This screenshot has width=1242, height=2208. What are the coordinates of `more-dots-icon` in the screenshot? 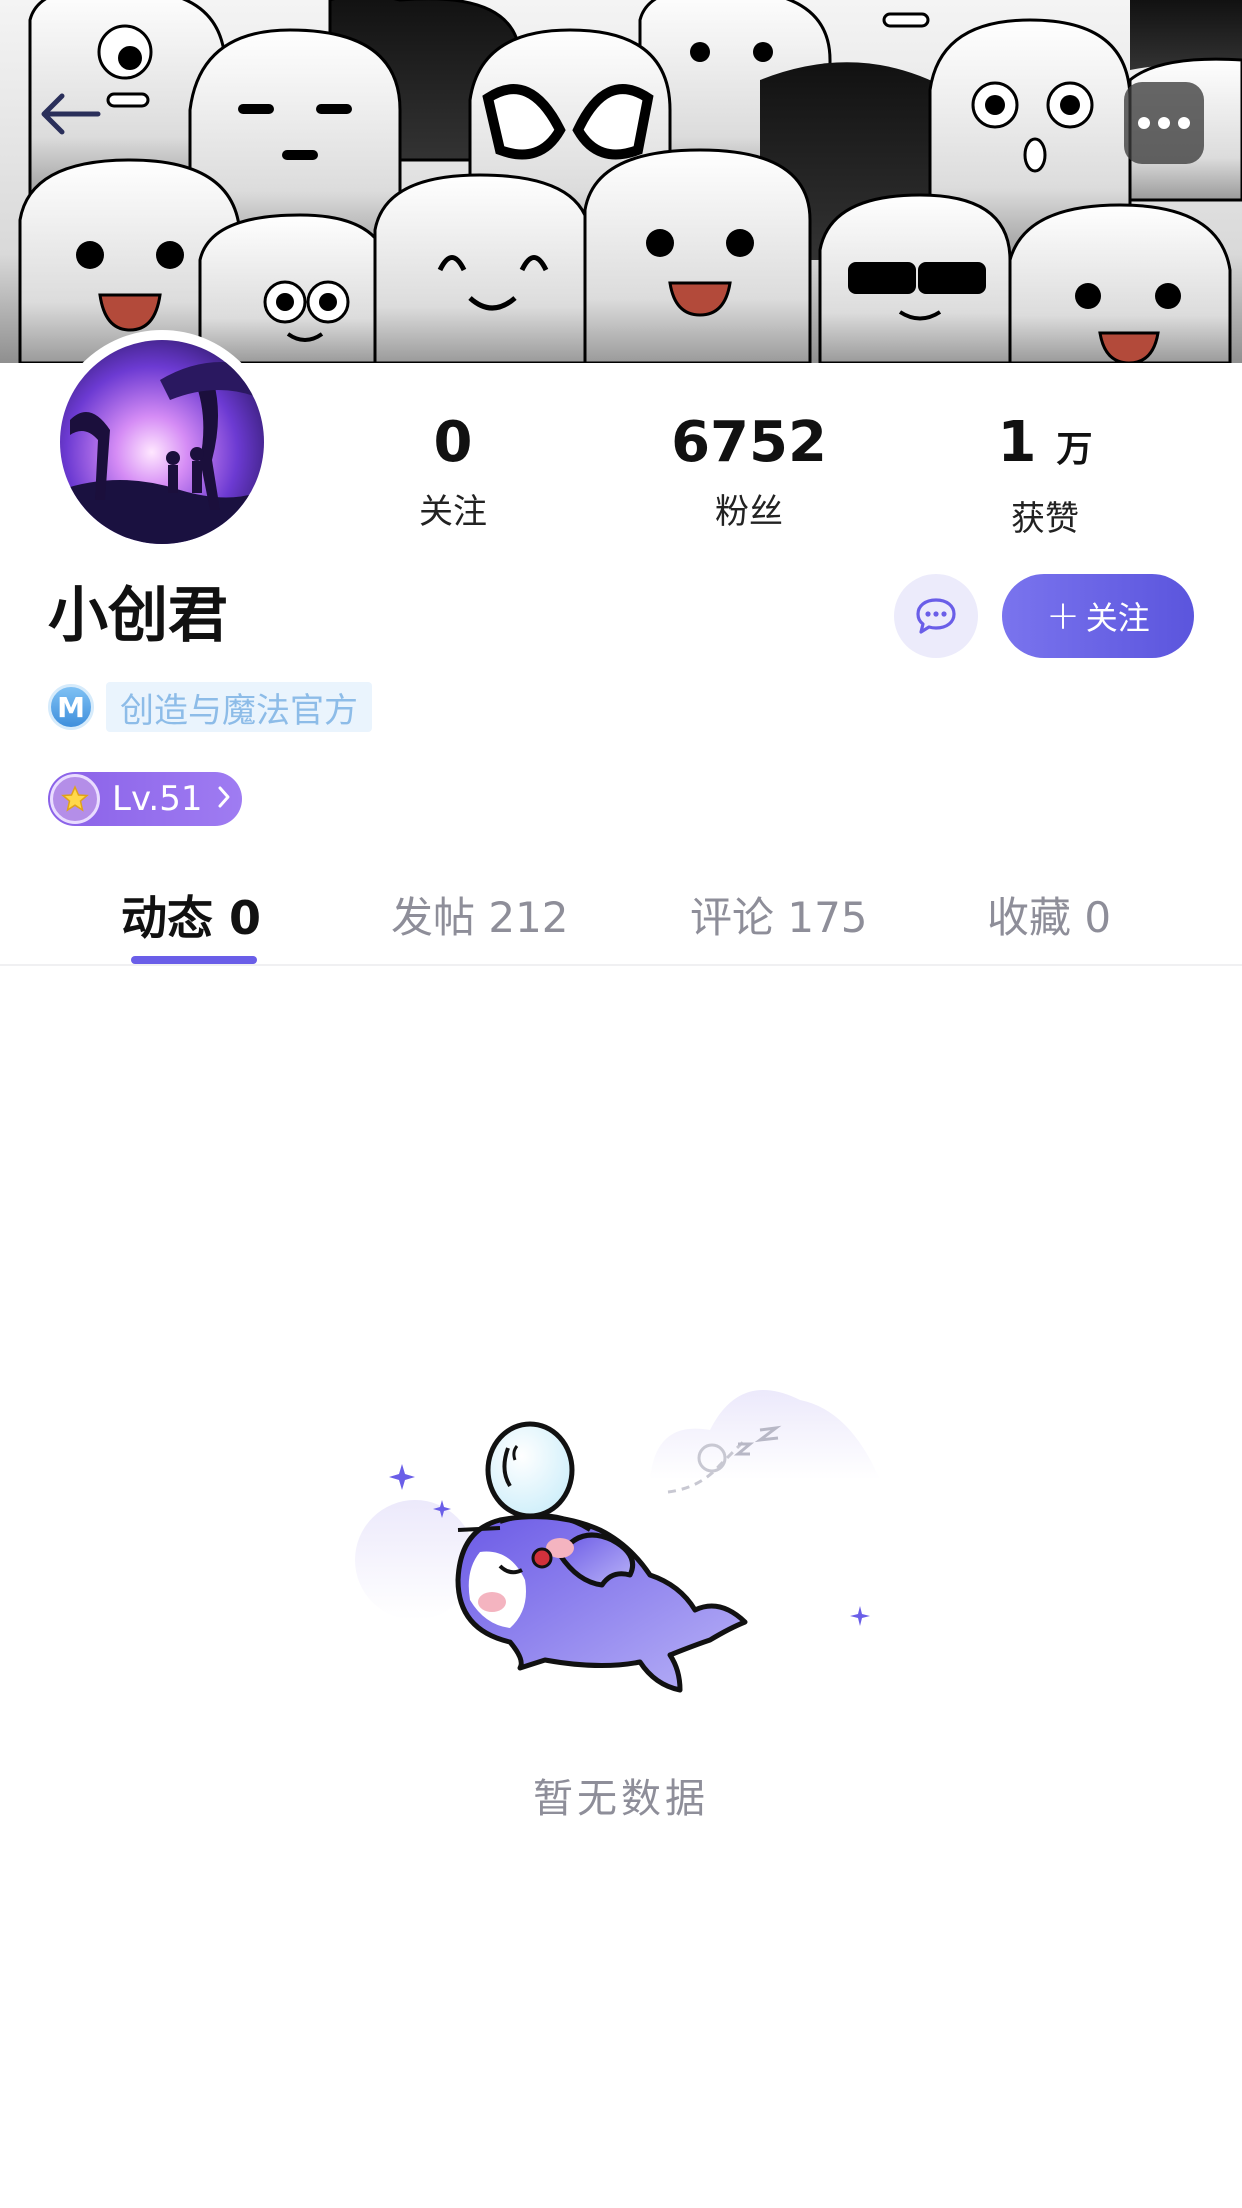 It's located at (1144, 123).